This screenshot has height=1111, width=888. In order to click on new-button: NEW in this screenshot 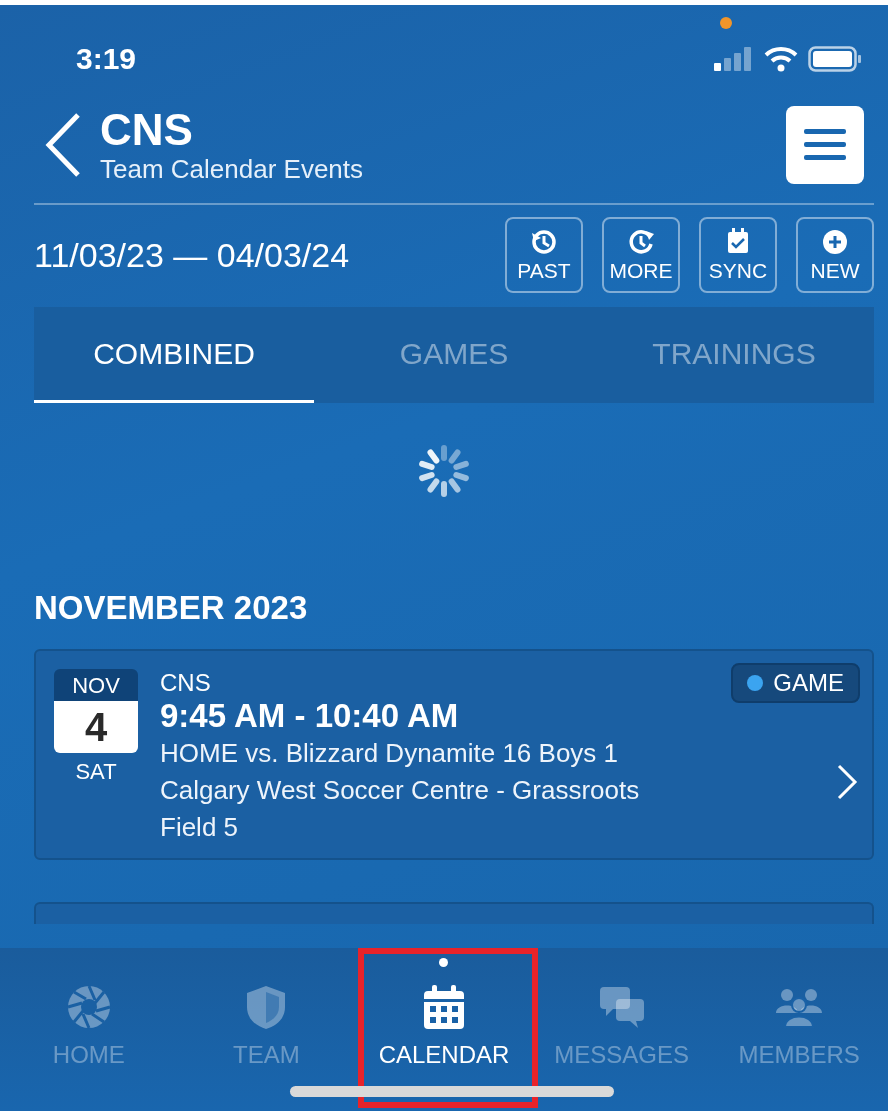, I will do `click(835, 255)`.